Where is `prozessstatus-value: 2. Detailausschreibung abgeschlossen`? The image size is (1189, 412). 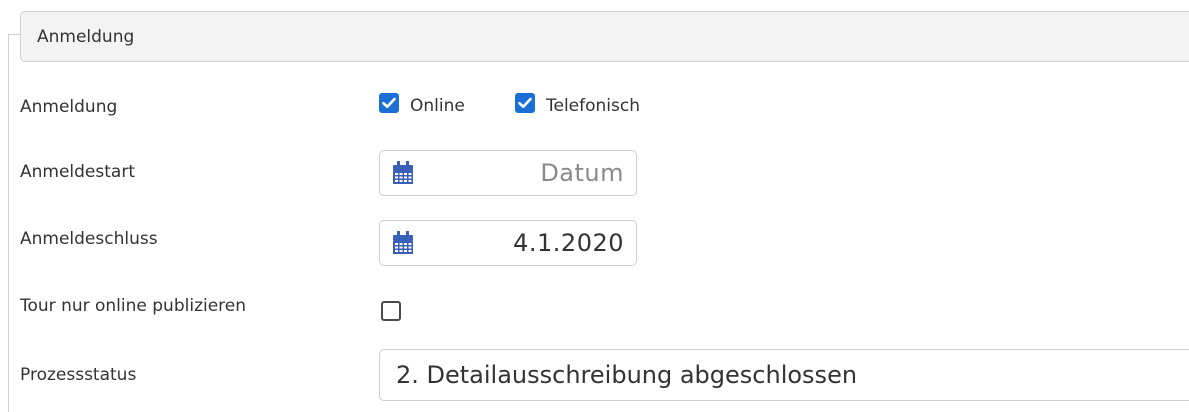
prozessstatus-value: 2. Detailausschreibung abgeschlossen is located at coordinates (627, 375).